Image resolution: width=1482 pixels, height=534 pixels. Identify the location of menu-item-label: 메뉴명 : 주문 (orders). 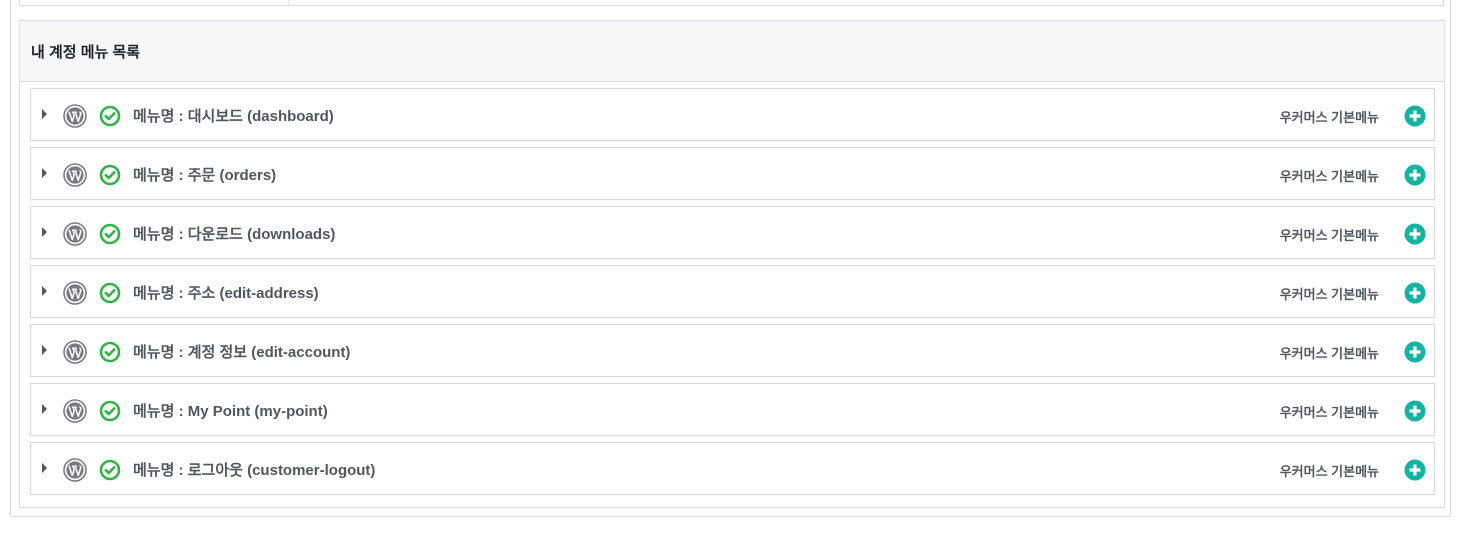
(205, 175).